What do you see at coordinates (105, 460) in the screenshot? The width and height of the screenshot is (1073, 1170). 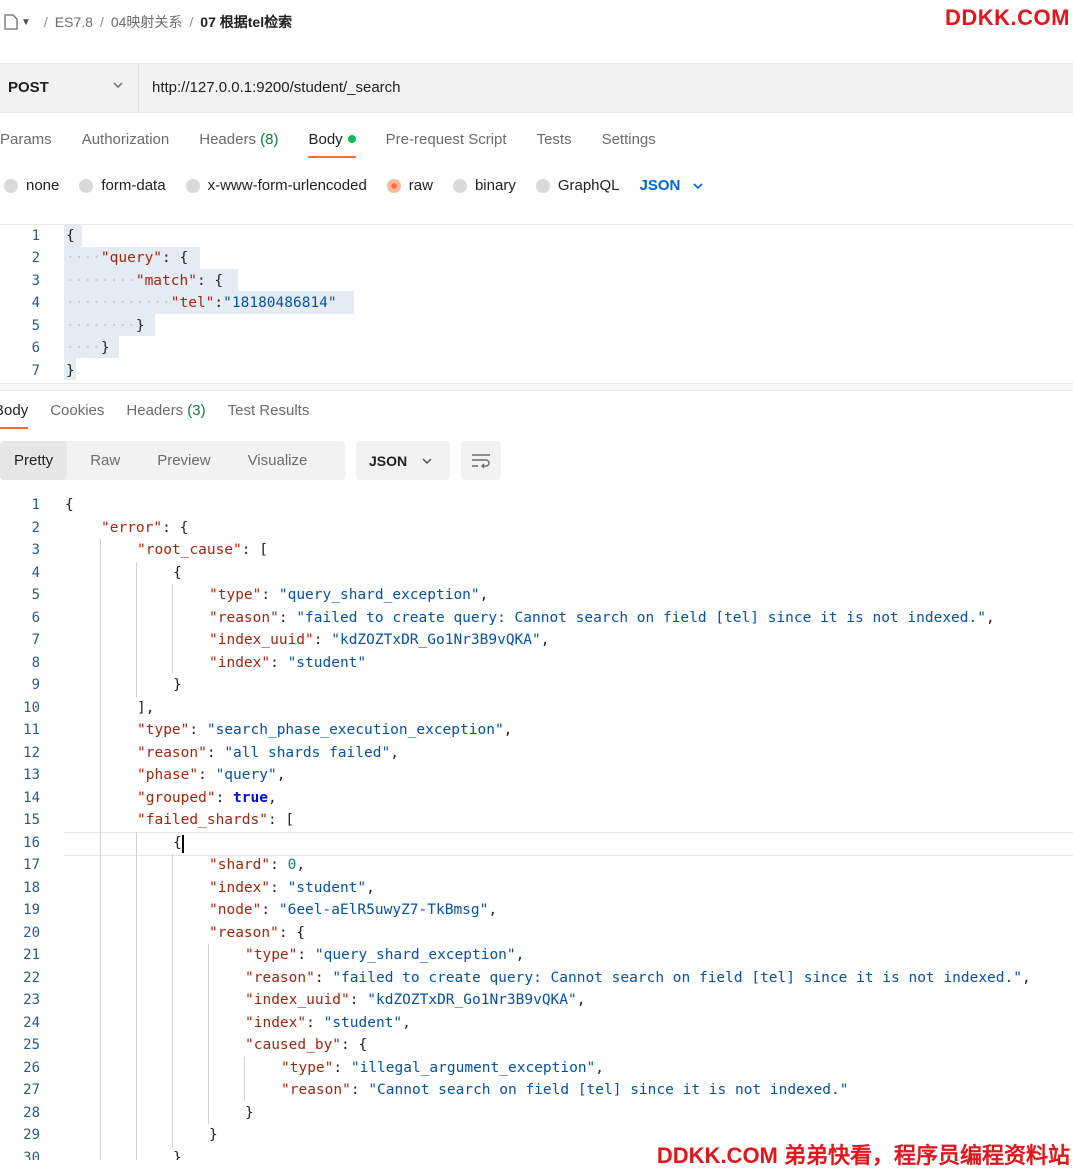 I see `view-raw: Raw` at bounding box center [105, 460].